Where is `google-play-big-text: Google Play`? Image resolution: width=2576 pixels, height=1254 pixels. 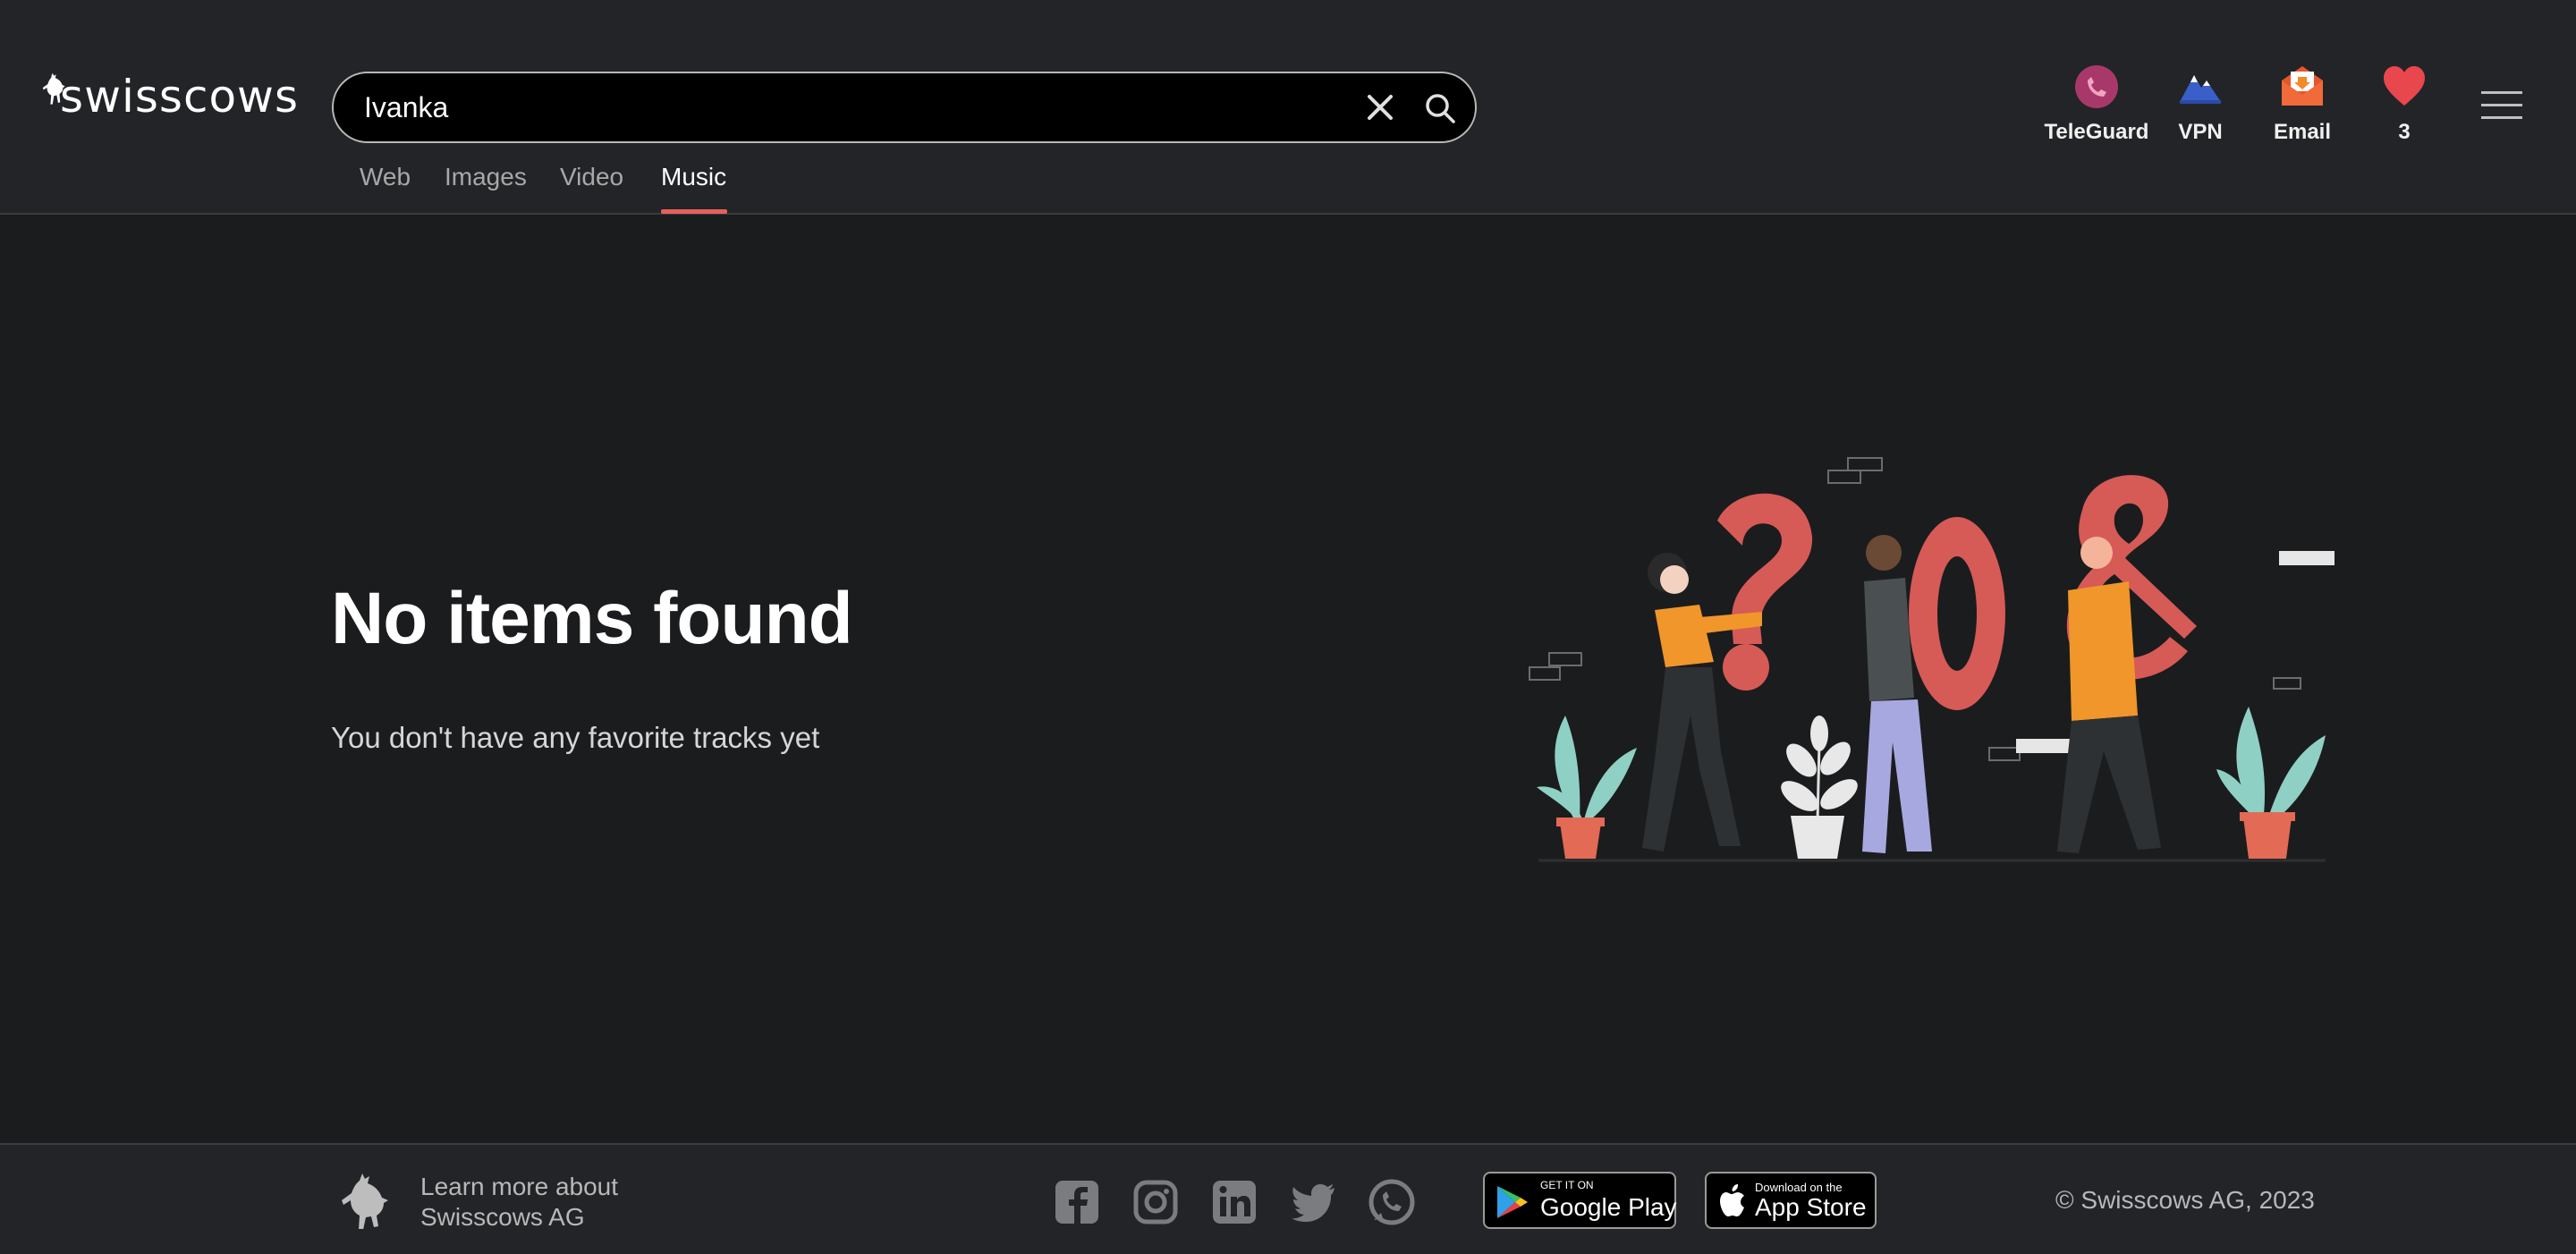 google-play-big-text: Google Play is located at coordinates (1608, 1207).